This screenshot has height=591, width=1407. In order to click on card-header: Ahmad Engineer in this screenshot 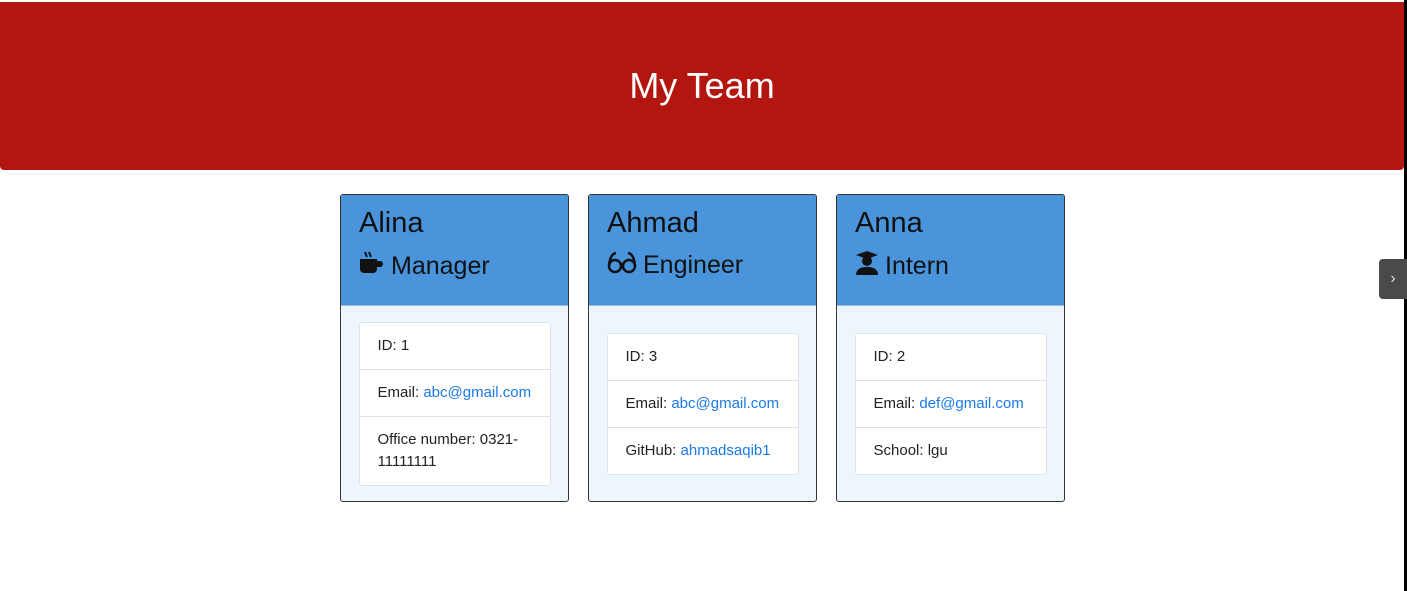, I will do `click(702, 250)`.